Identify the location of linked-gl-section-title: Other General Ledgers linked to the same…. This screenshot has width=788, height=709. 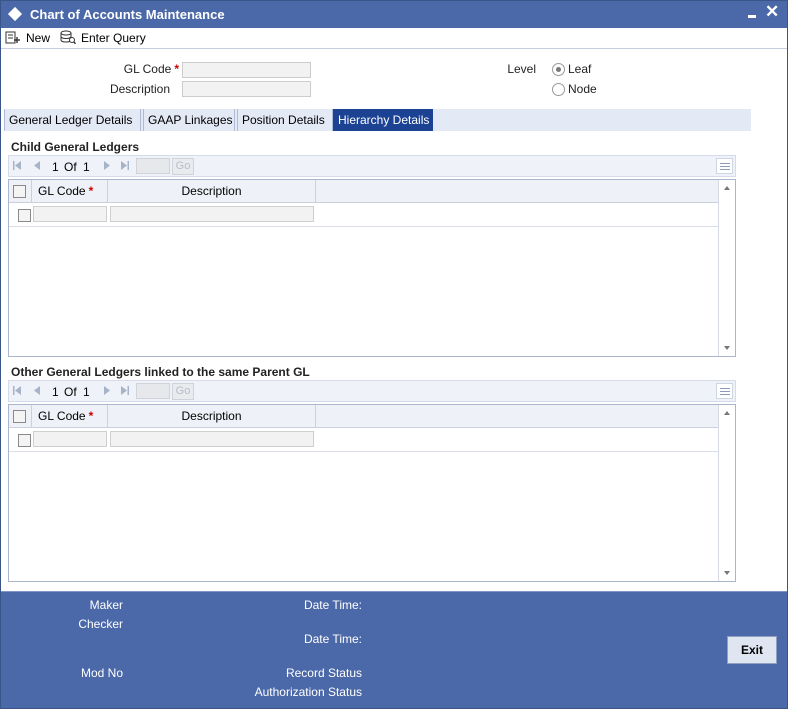
(160, 372).